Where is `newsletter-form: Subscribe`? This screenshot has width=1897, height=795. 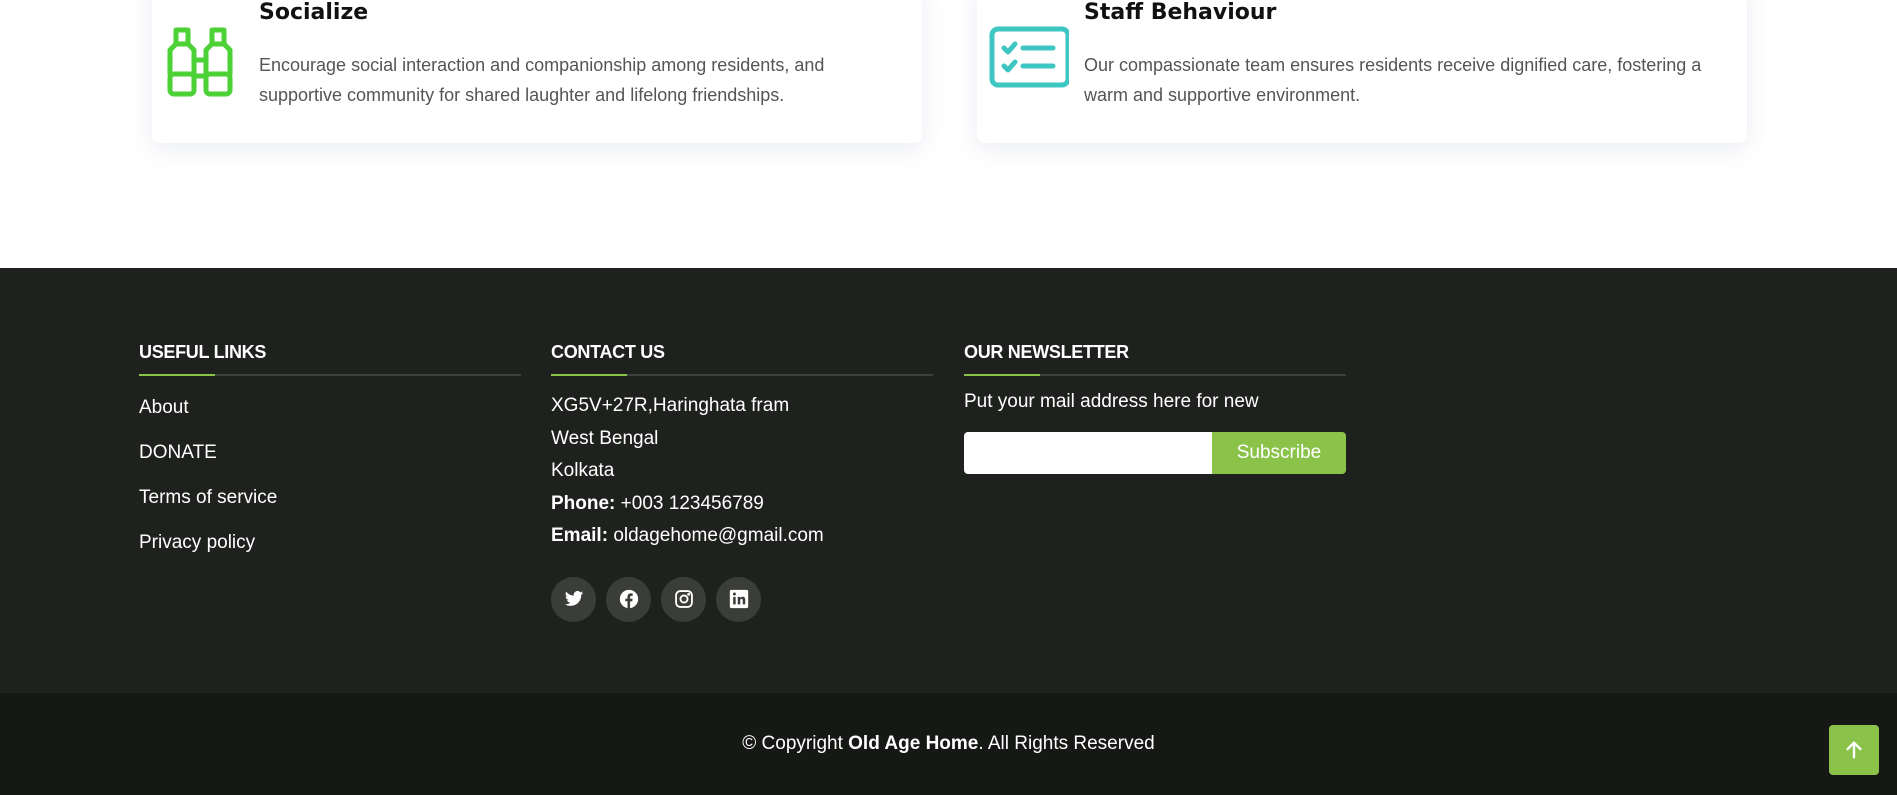
newsletter-form: Subscribe is located at coordinates (1155, 453).